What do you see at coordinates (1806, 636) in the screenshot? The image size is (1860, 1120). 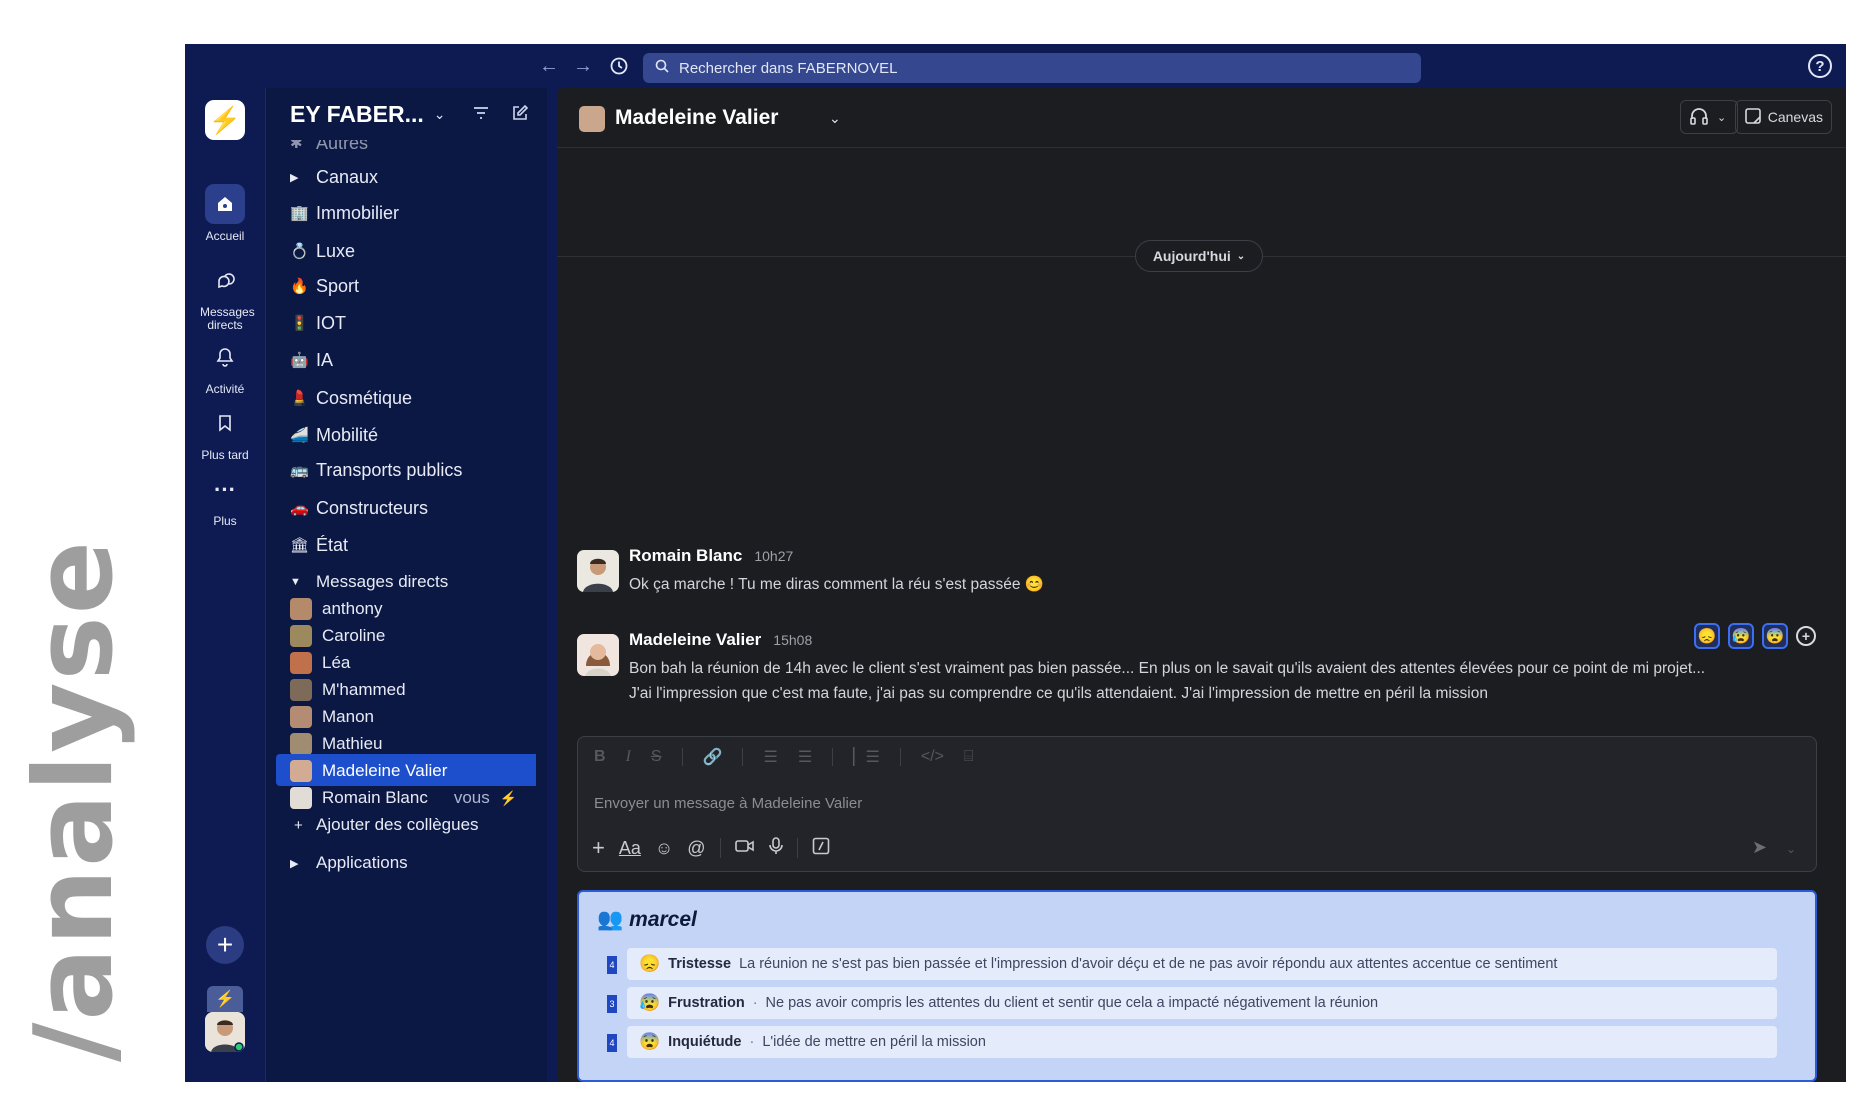 I see `add-reaction-icon: +` at bounding box center [1806, 636].